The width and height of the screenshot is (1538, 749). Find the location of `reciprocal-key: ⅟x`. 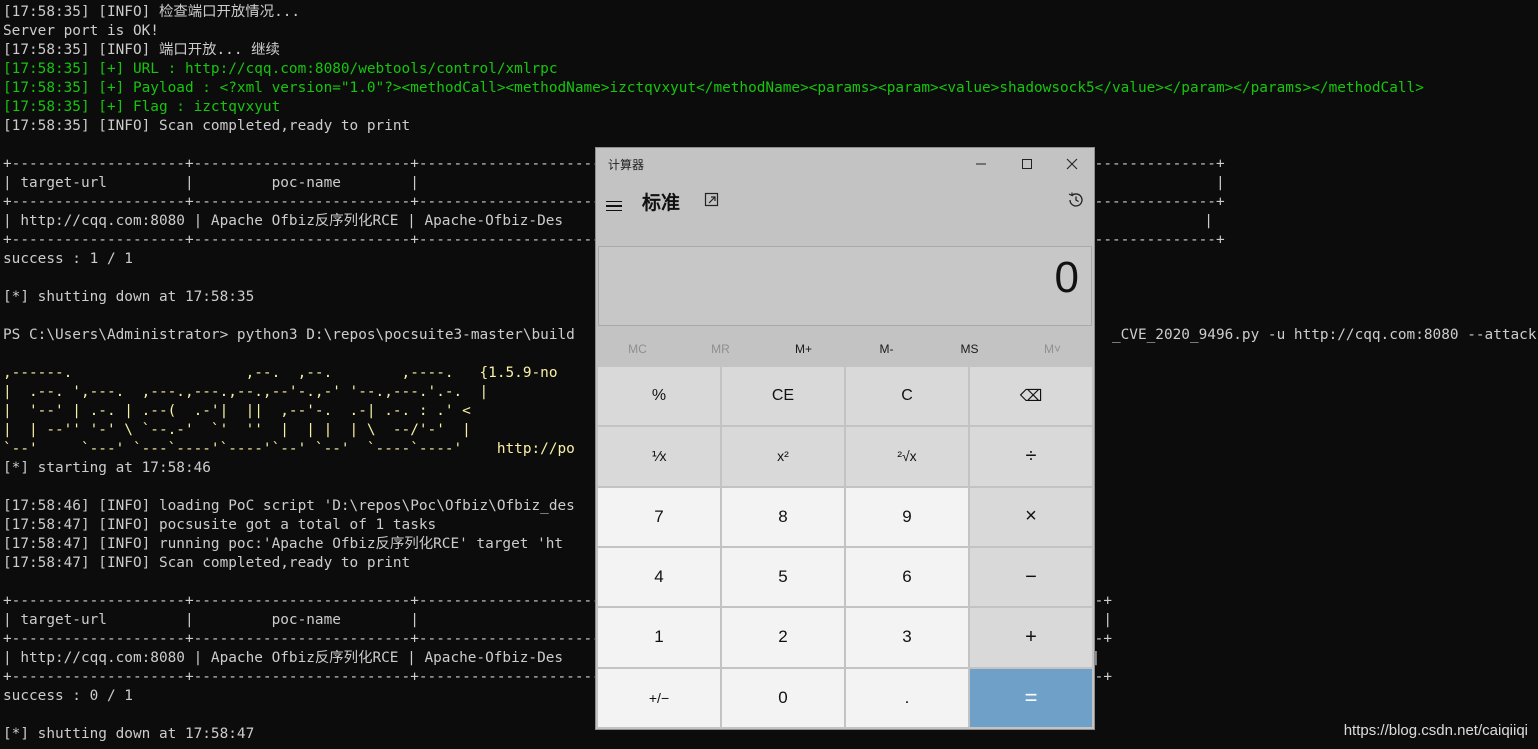

reciprocal-key: ⅟x is located at coordinates (659, 456).